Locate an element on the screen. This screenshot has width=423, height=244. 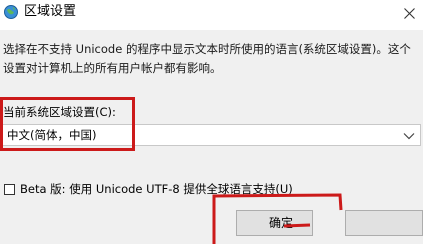
close-button is located at coordinates (409, 13).